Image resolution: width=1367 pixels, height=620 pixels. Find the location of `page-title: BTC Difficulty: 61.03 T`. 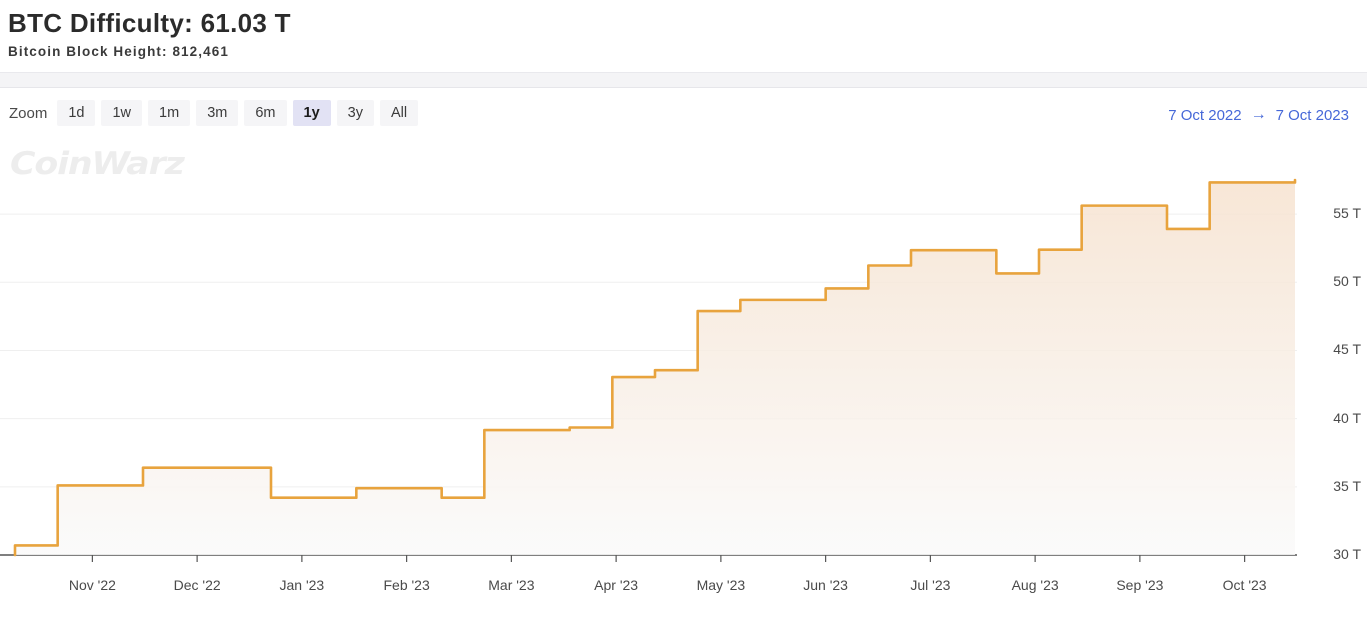

page-title: BTC Difficulty: 61.03 T is located at coordinates (149, 23).